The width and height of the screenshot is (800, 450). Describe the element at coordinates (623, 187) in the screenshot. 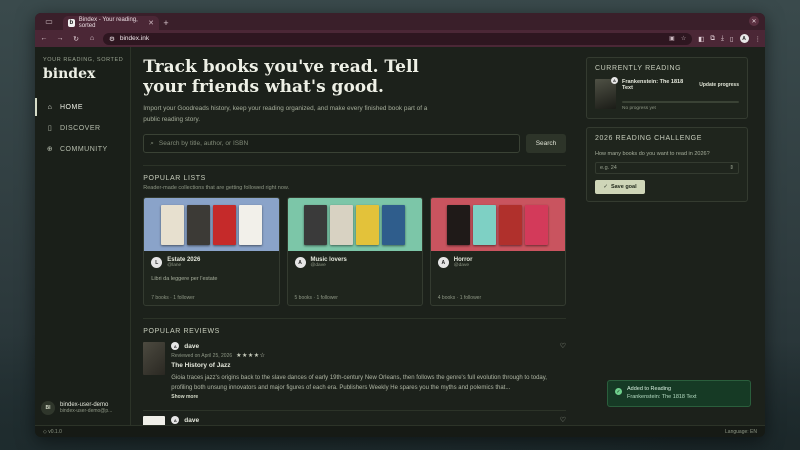

I see `save-goal-label: Save goal` at that location.